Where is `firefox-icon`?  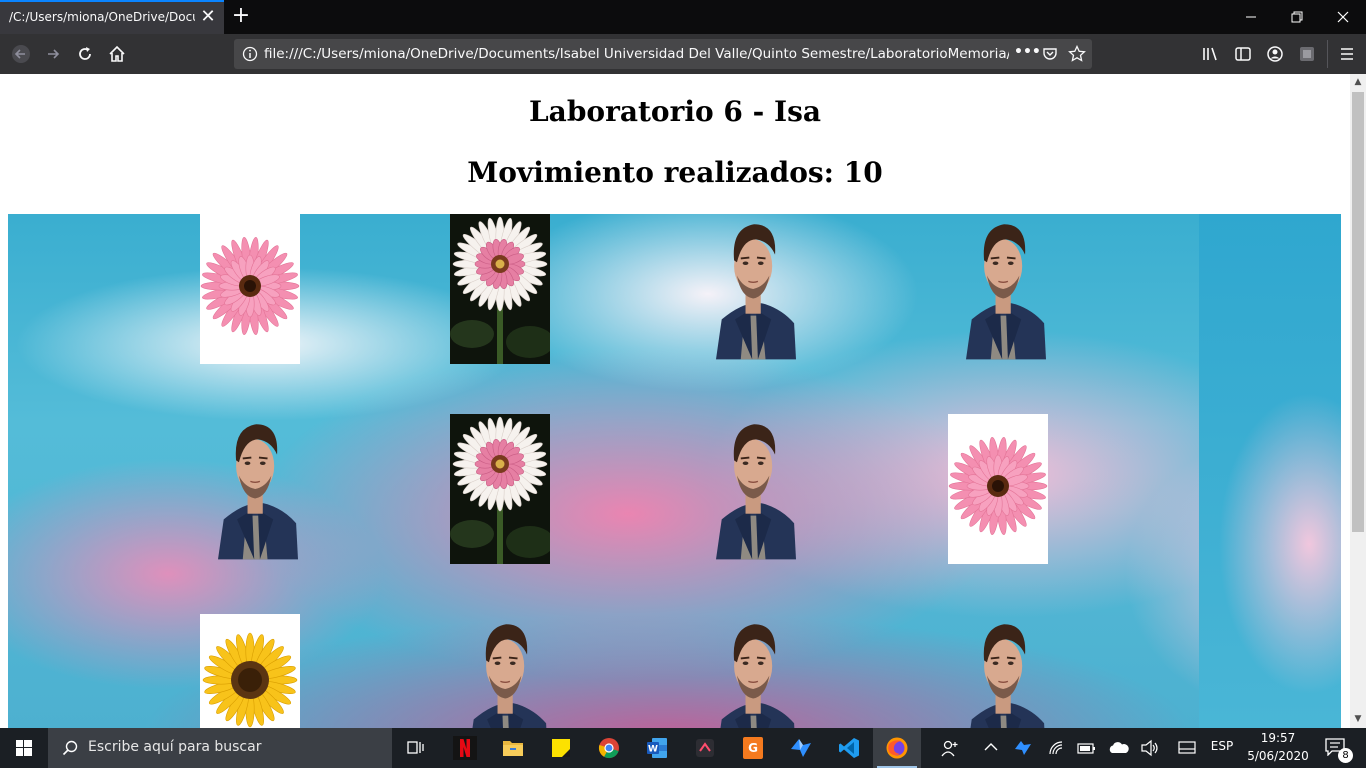 firefox-icon is located at coordinates (897, 748).